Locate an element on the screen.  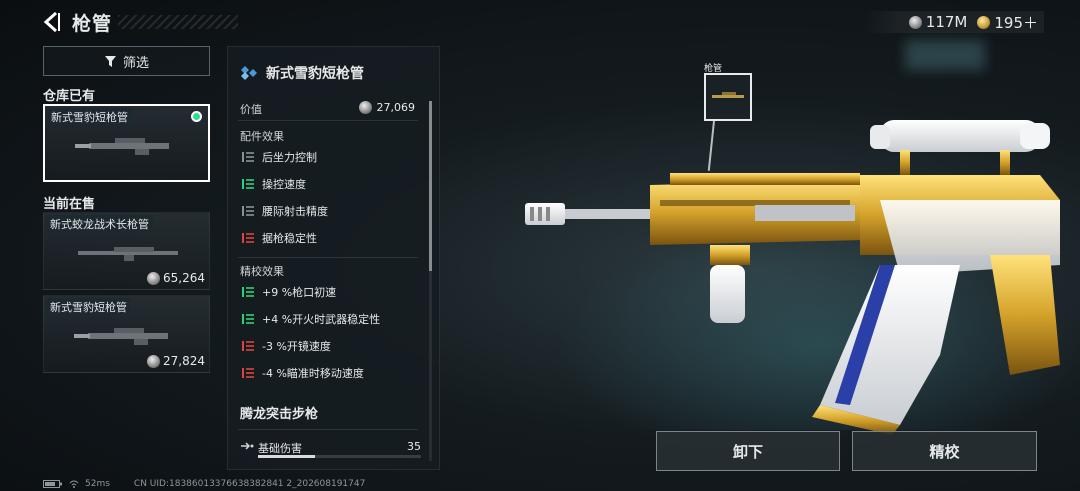
tuning-label: +4 %开火时武器稳定性 is located at coordinates (321, 319).